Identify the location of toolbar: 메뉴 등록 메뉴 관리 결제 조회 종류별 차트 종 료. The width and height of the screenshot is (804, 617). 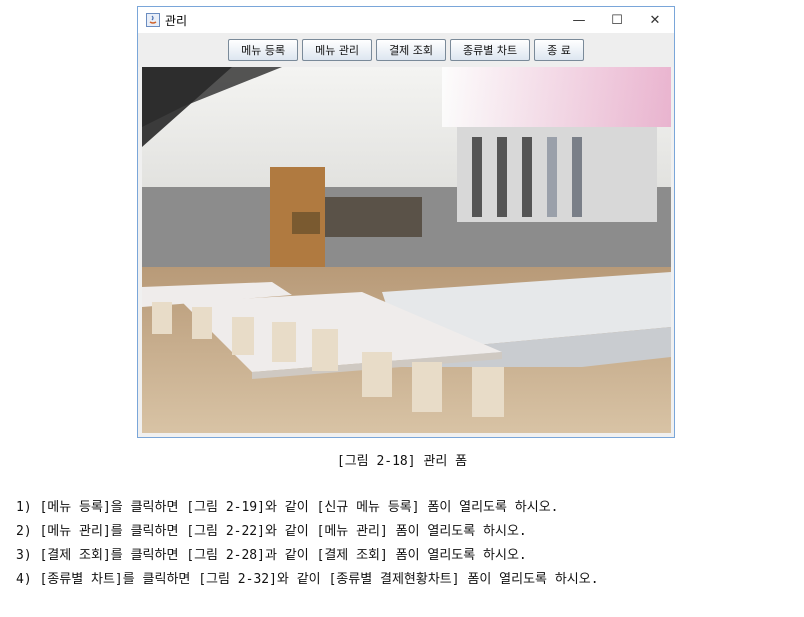
(406, 50).